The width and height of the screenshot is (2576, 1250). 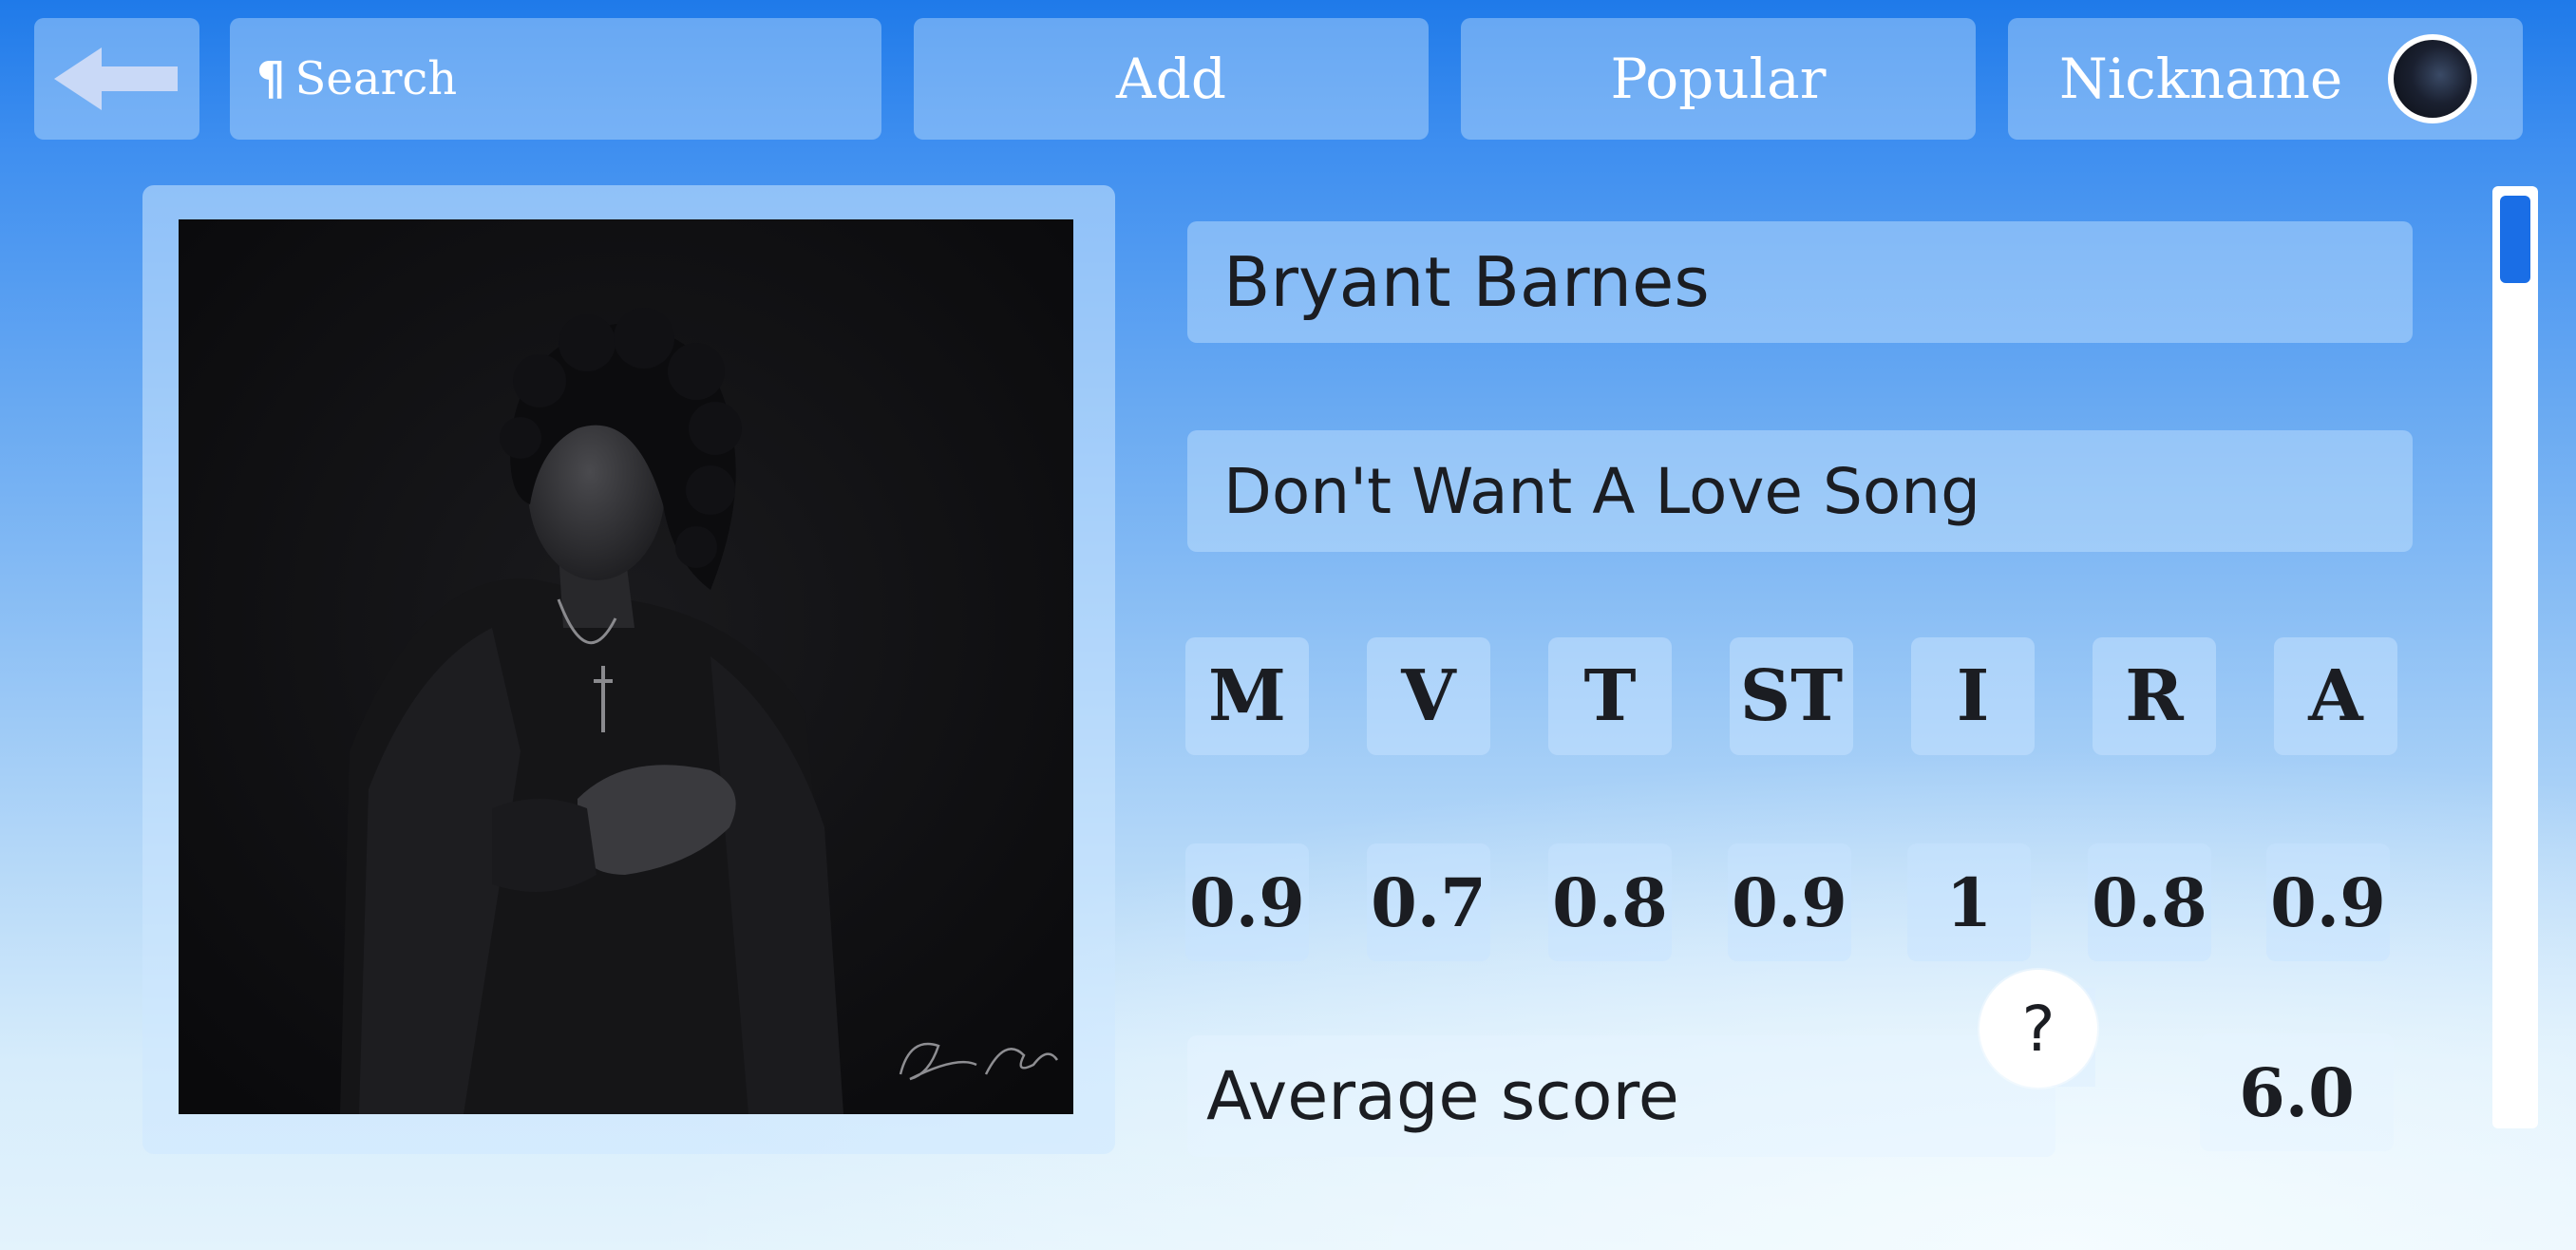 I want to click on question-icon: ?, so click(x=2038, y=1029).